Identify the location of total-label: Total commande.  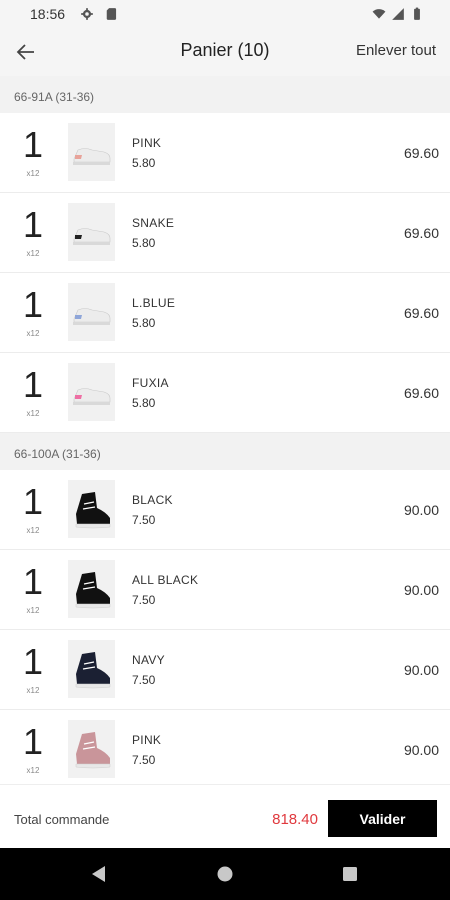
(62, 819).